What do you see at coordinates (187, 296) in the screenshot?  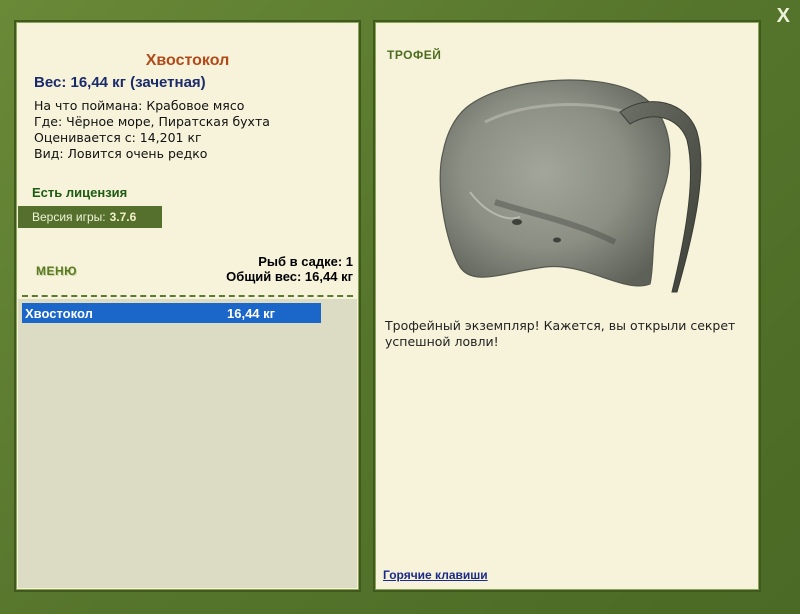 I see `divider` at bounding box center [187, 296].